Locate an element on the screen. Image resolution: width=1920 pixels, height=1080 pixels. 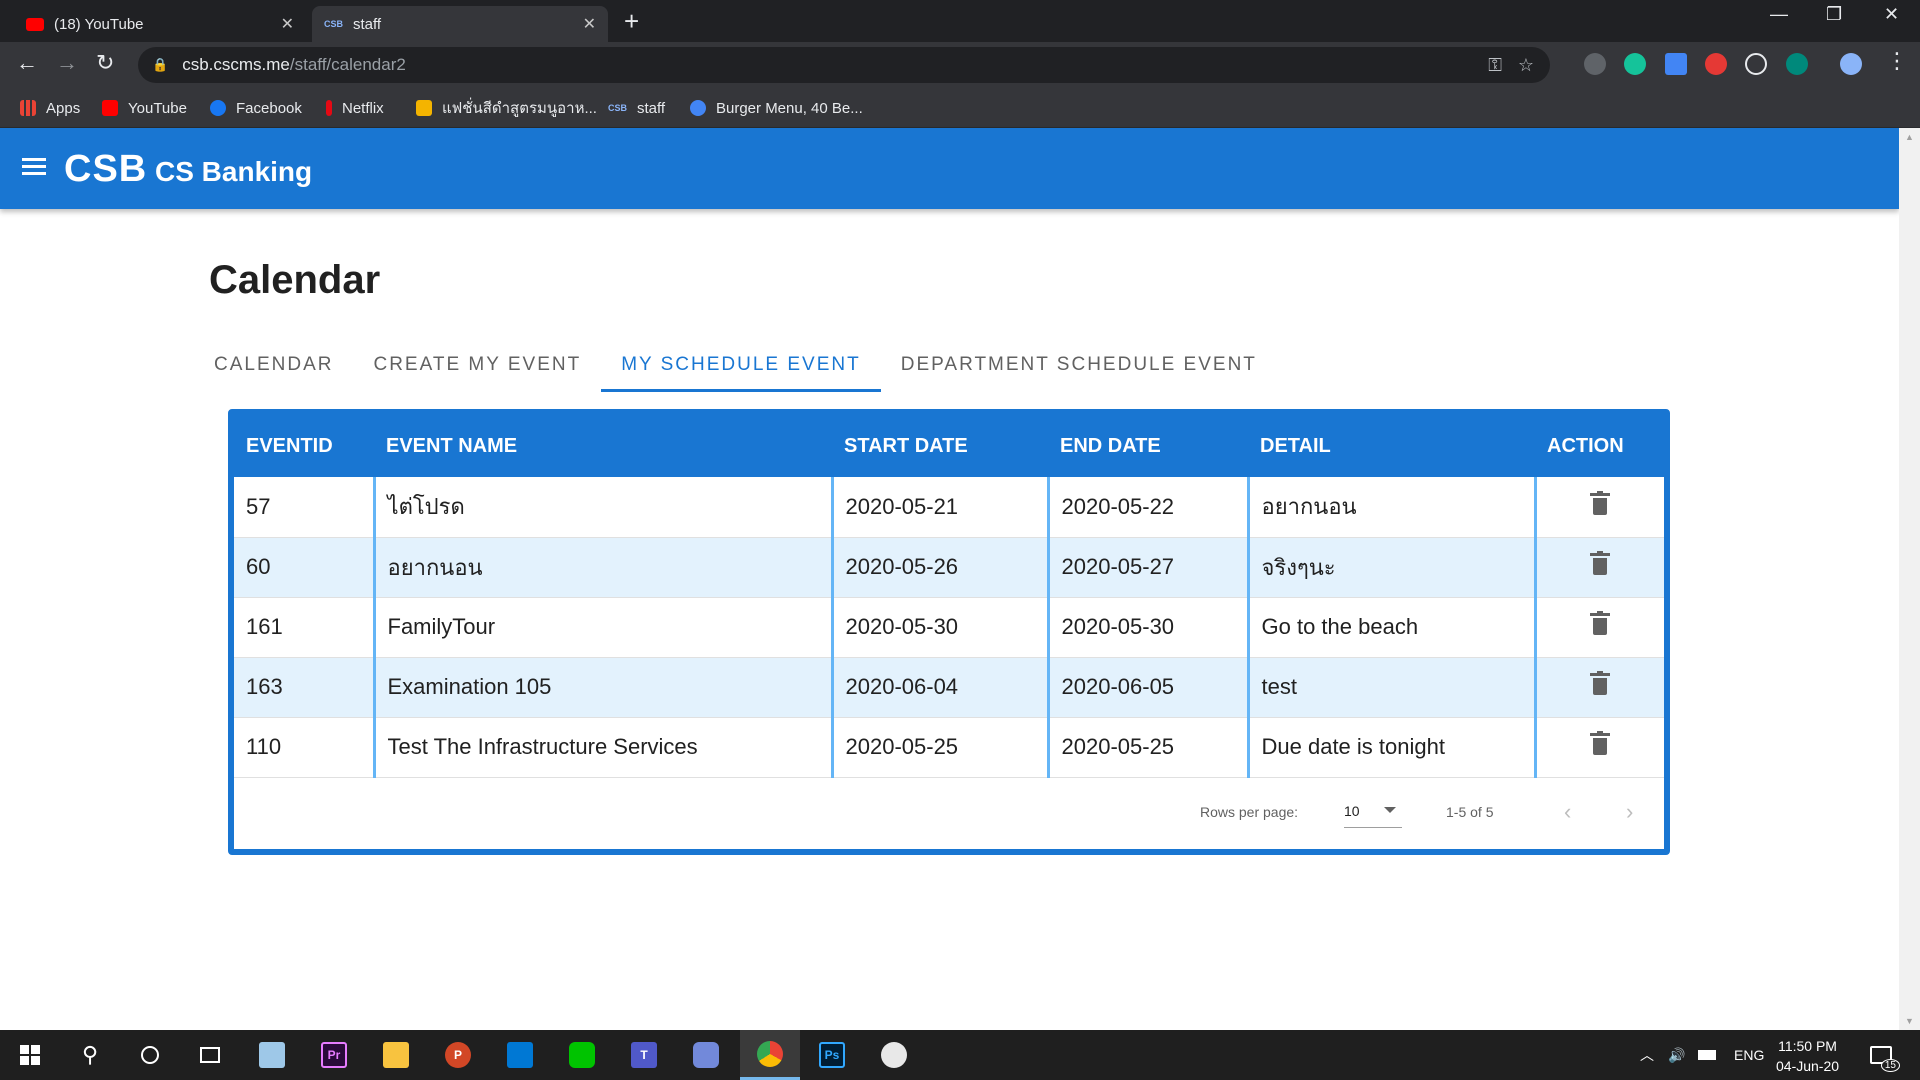
column-header-eventid: EVENTID is located at coordinates (304, 446).